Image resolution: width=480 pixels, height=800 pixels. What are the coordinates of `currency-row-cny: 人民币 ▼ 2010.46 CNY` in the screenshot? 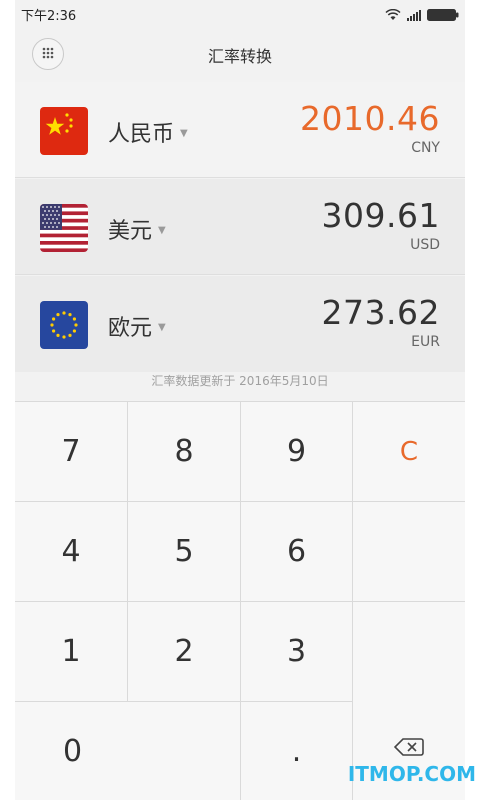 It's located at (240, 130).